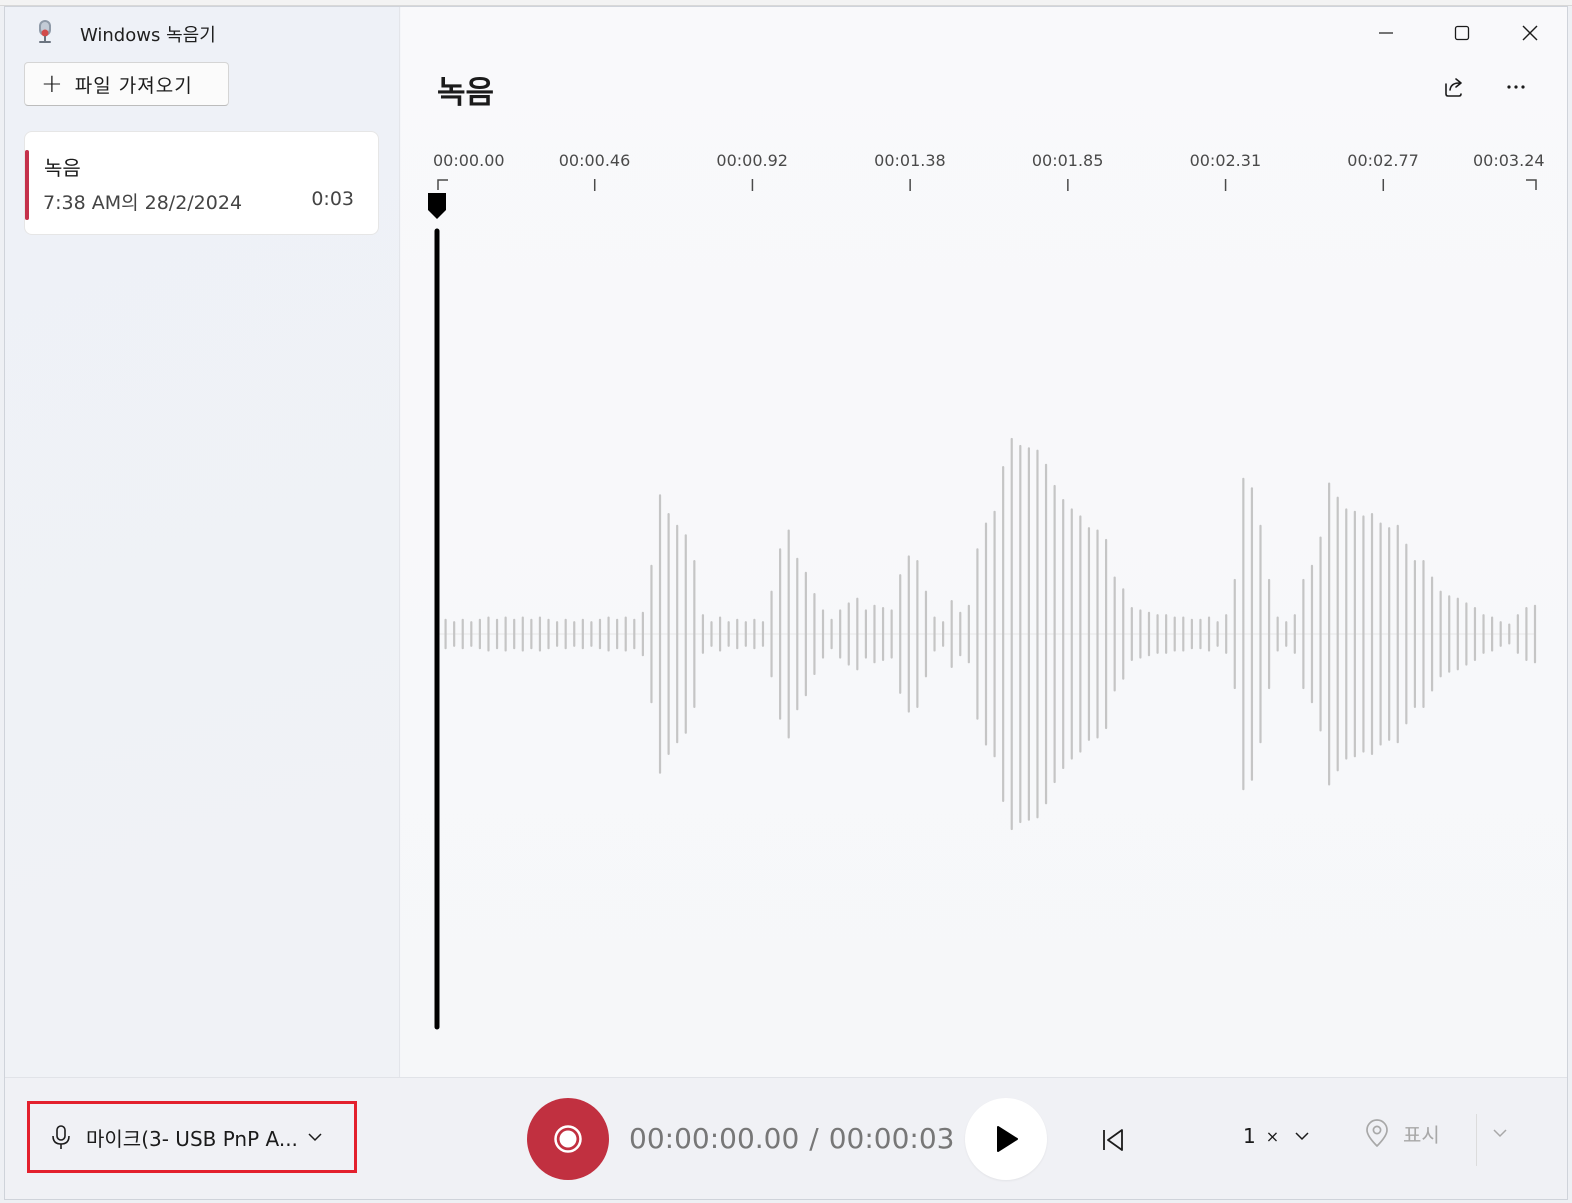 The image size is (1572, 1203). Describe the element at coordinates (61, 1137) in the screenshot. I see `microphone-icon` at that location.